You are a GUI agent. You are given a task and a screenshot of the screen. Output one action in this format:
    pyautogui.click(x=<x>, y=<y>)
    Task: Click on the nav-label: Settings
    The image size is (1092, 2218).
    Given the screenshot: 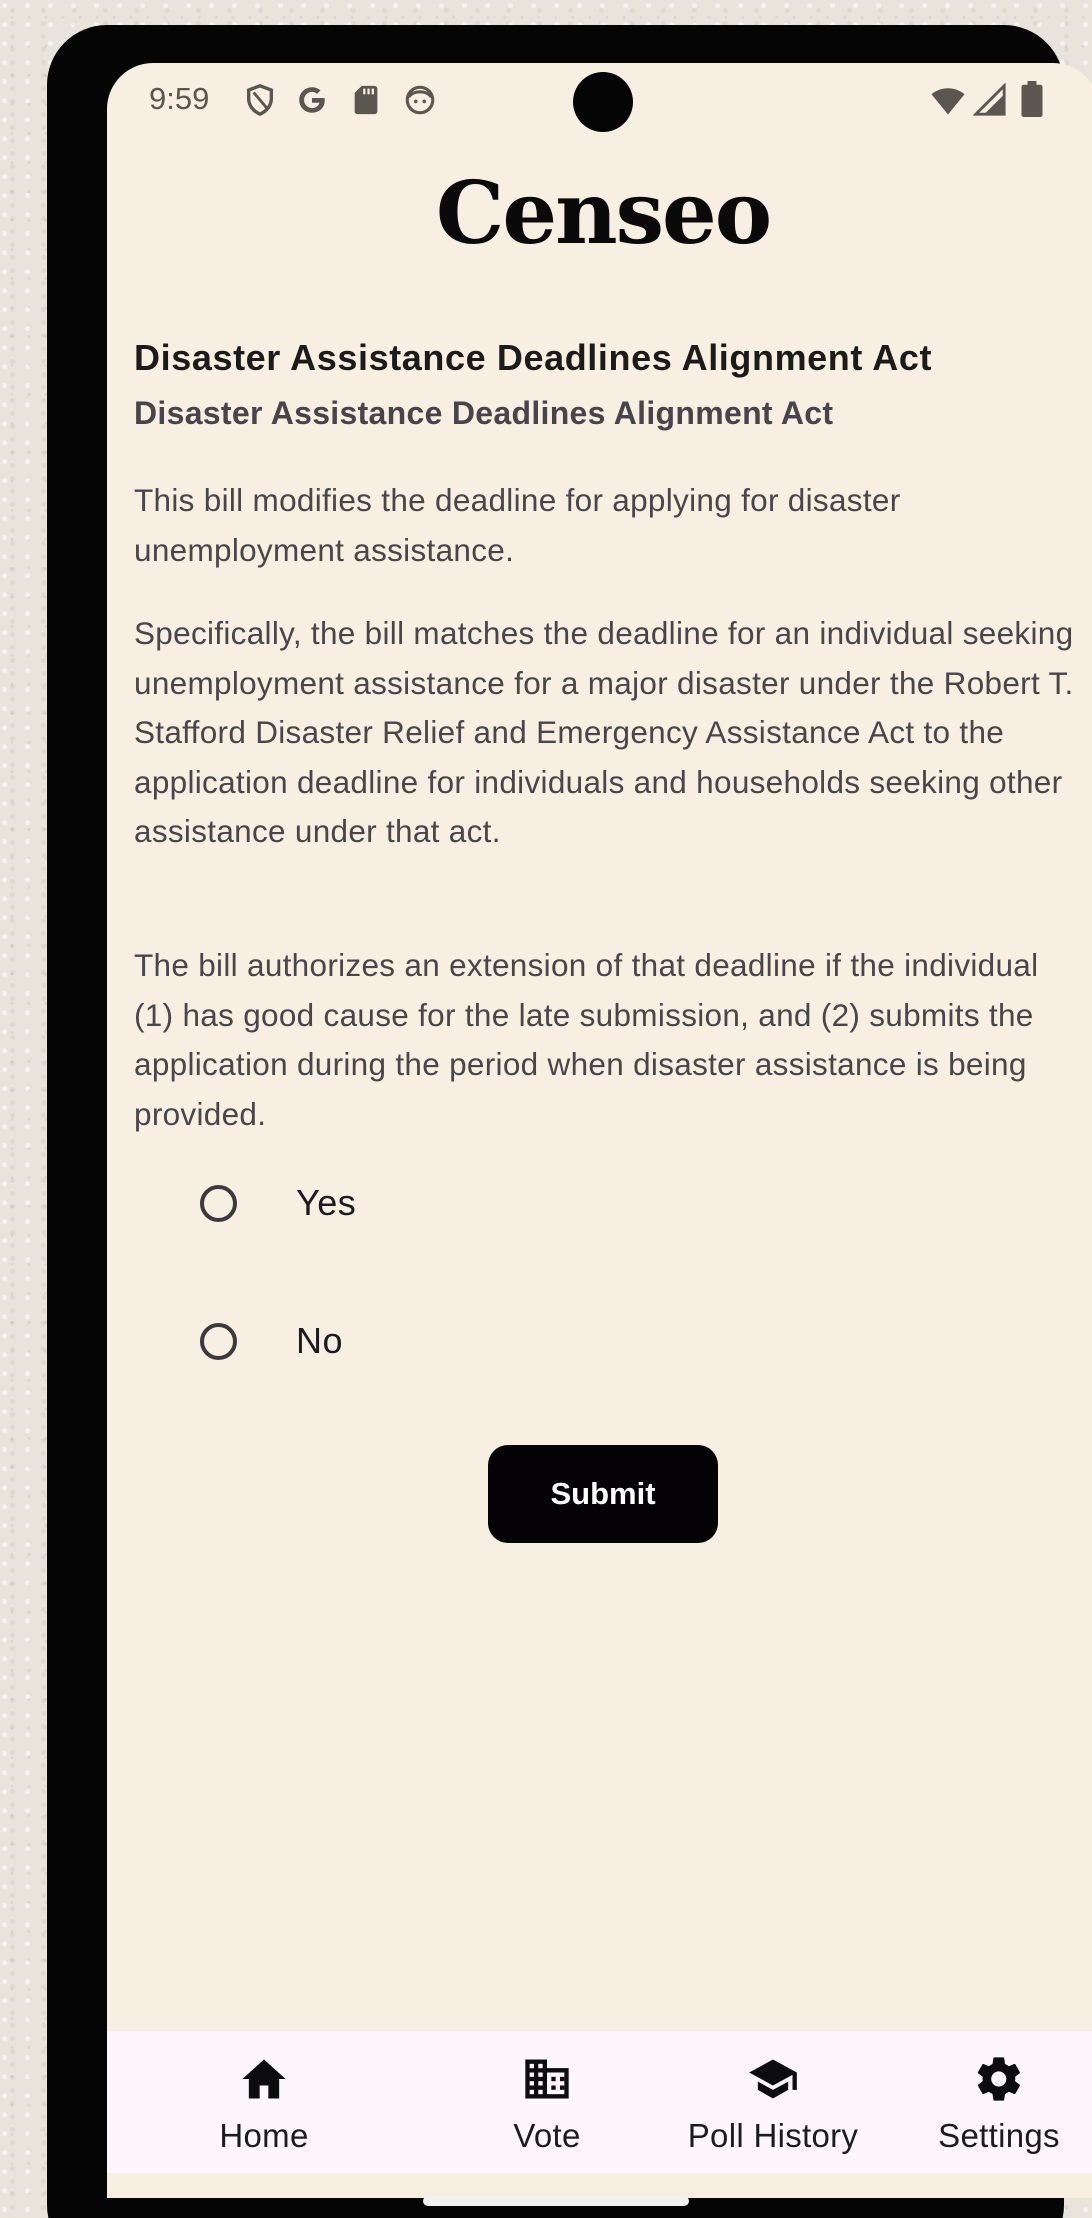 What is the action you would take?
    pyautogui.click(x=999, y=2135)
    